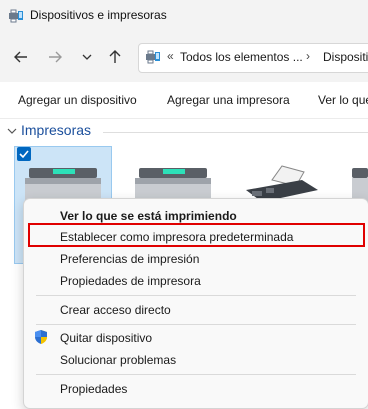 This screenshot has width=368, height=409. Describe the element at coordinates (106, 338) in the screenshot. I see `menu-item-remove-device: Quitar dispositivo` at that location.